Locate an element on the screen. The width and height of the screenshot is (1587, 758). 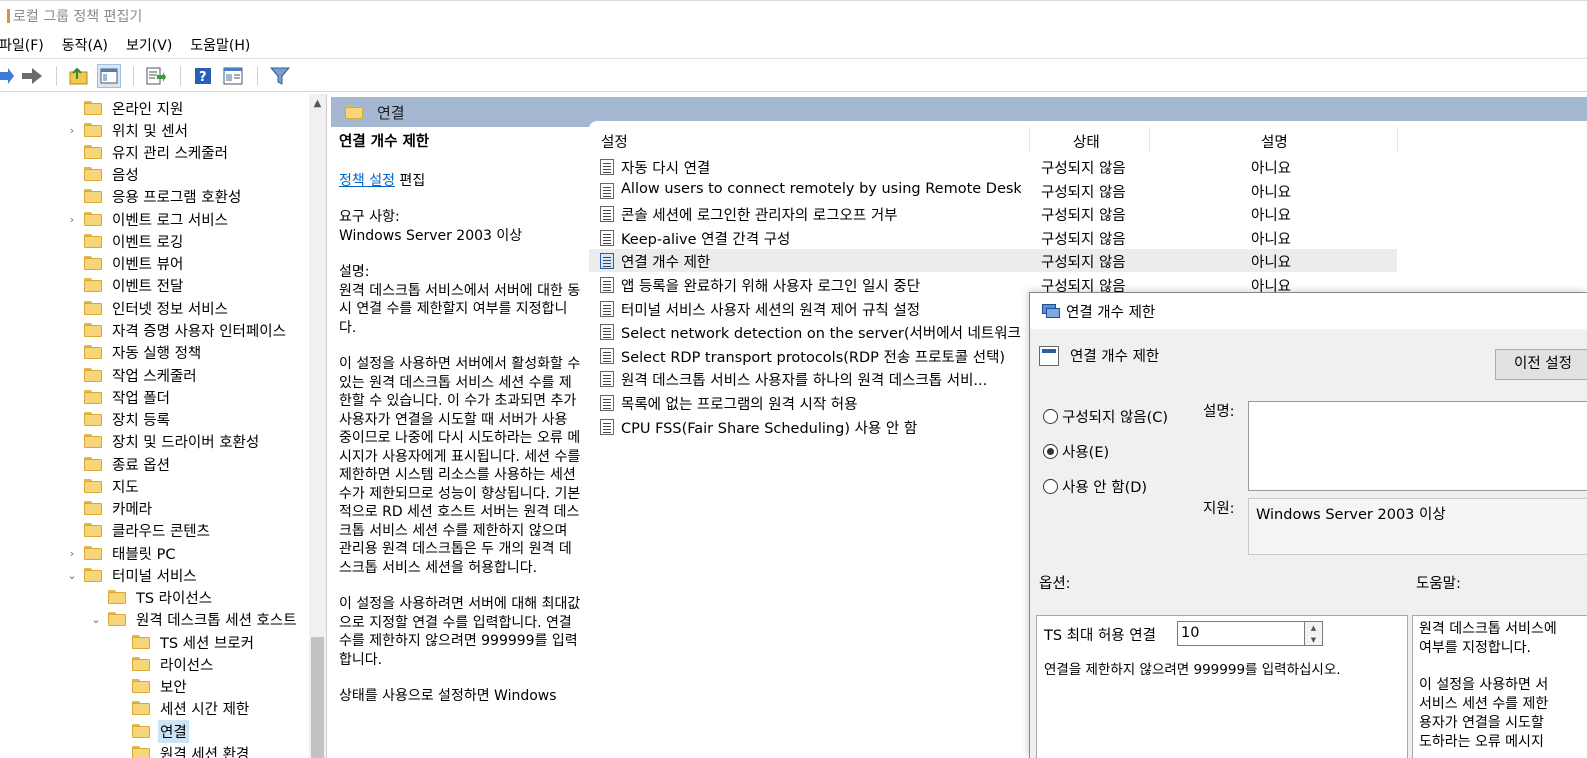
radio-circle-selected is located at coordinates (1050, 451).